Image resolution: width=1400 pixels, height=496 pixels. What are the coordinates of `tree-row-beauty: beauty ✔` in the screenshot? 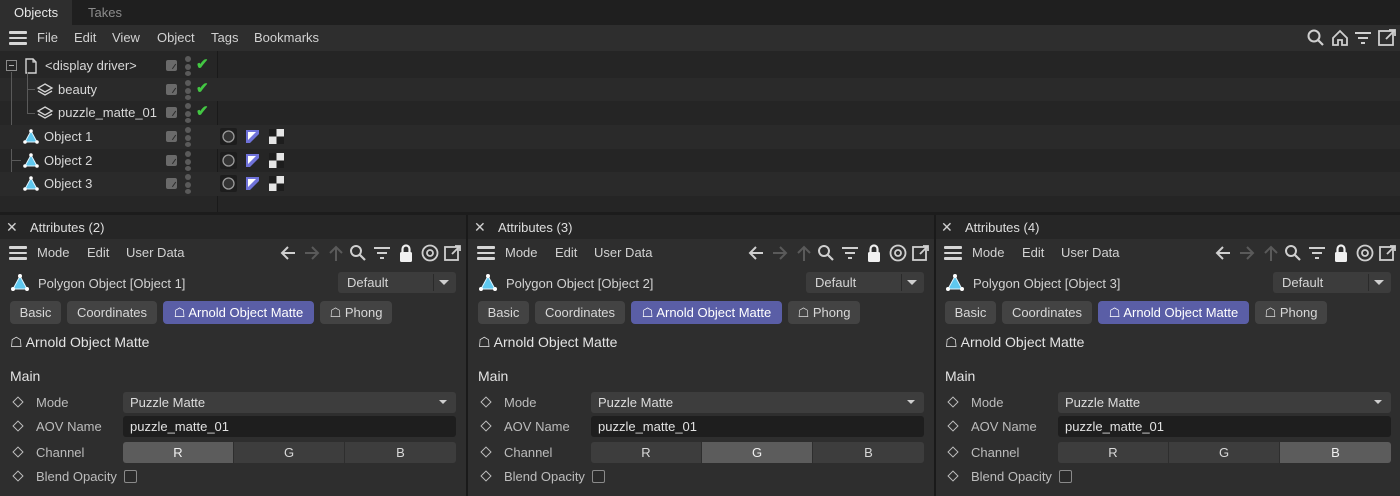 It's located at (700, 89).